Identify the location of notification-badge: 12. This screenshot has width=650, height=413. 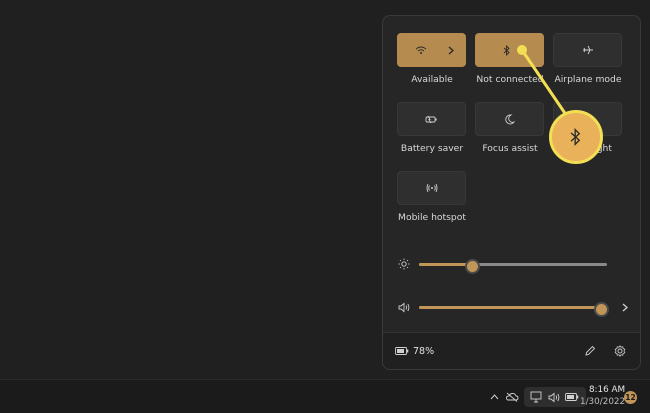
(630, 397).